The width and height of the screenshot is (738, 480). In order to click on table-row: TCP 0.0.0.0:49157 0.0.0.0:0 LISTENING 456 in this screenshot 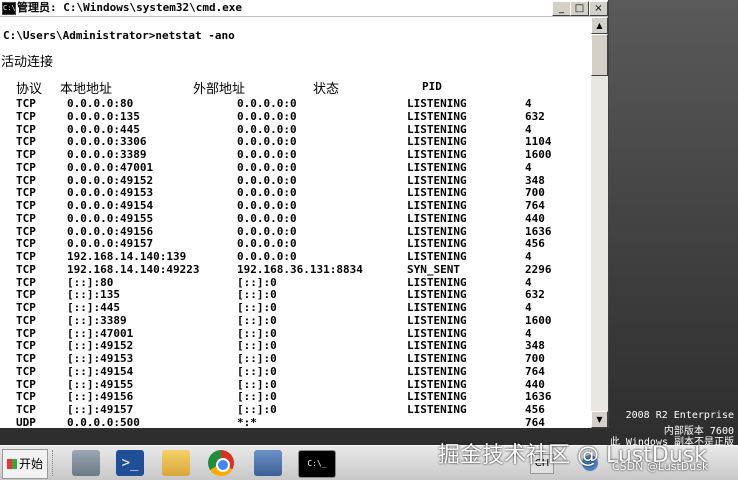, I will do `click(295, 243)`.